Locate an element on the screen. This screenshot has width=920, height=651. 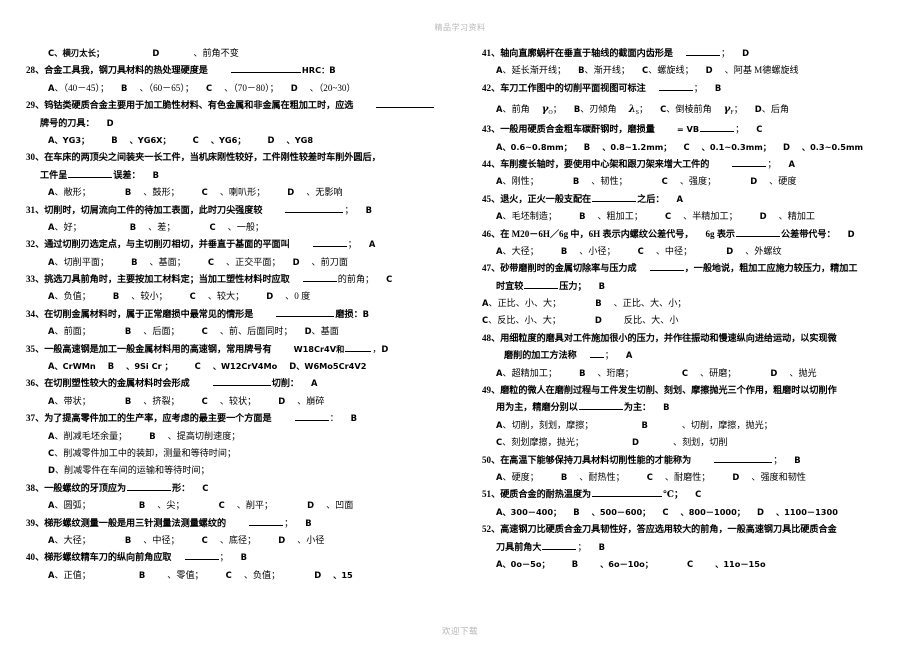
option-text-c: 、研磨； is located at coordinates (718, 372).